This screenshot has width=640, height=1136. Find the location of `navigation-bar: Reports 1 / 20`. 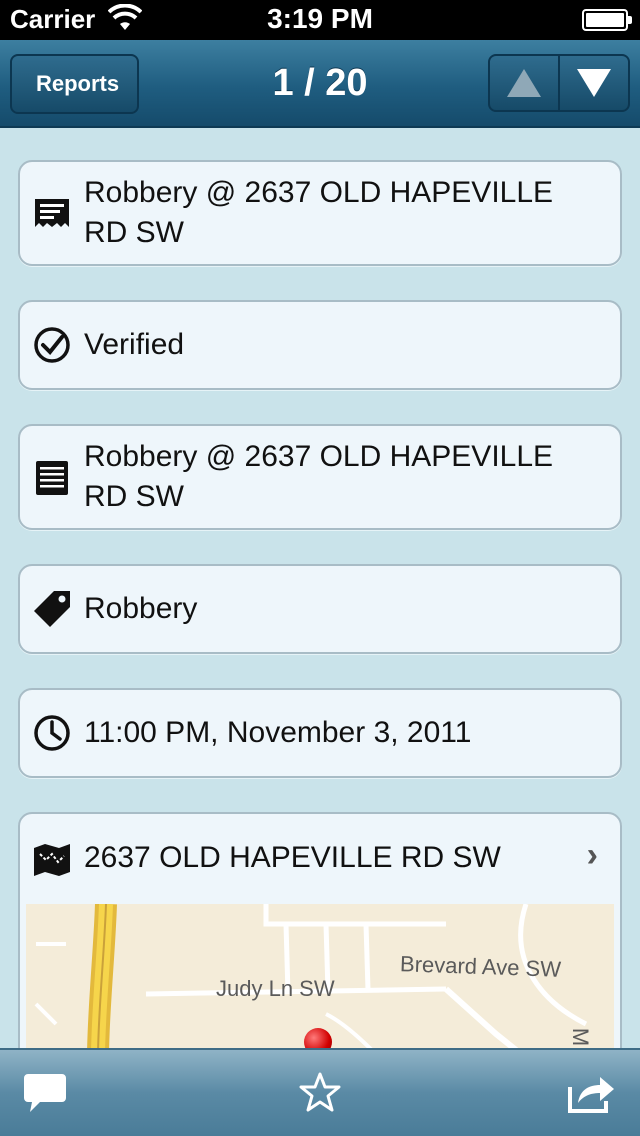

navigation-bar: Reports 1 / 20 is located at coordinates (320, 84).